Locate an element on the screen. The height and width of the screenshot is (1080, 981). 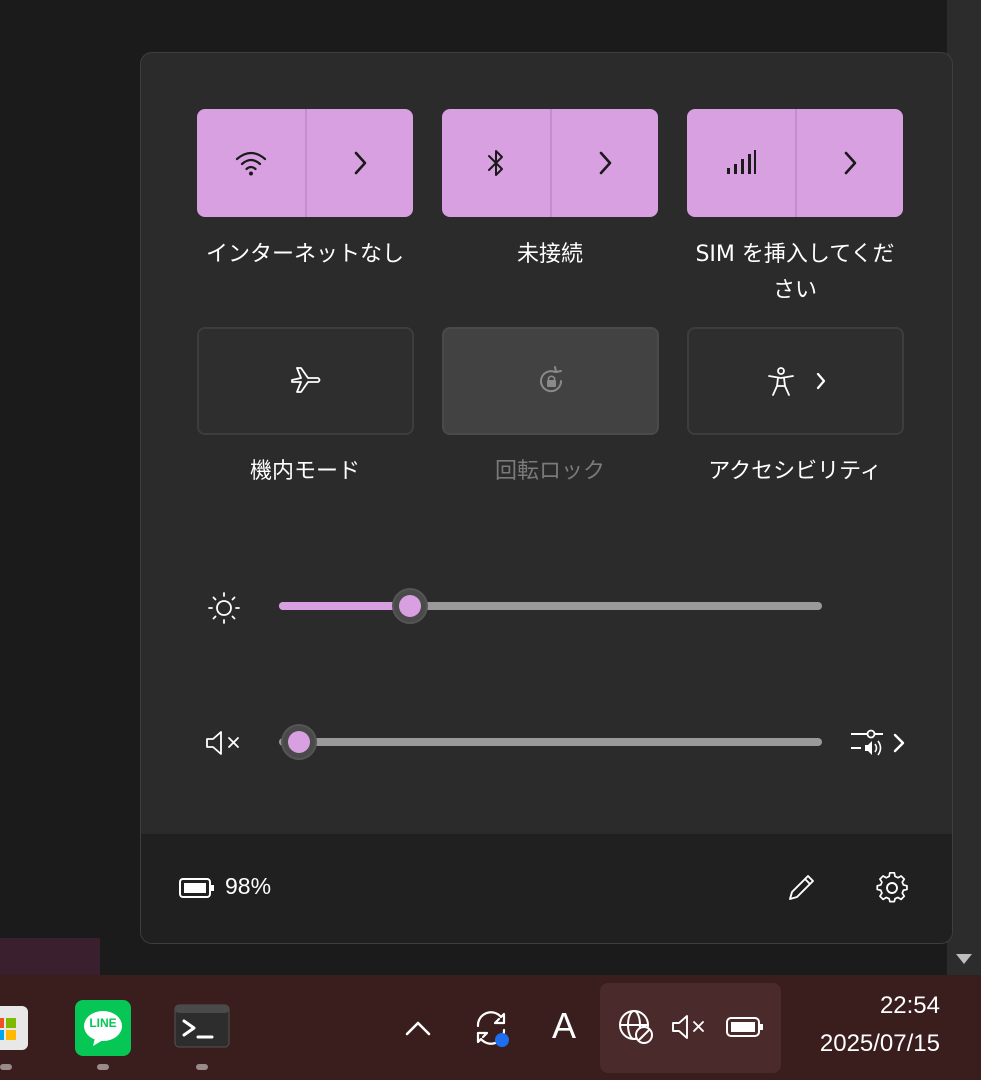
cellular-tile is located at coordinates (795, 163).